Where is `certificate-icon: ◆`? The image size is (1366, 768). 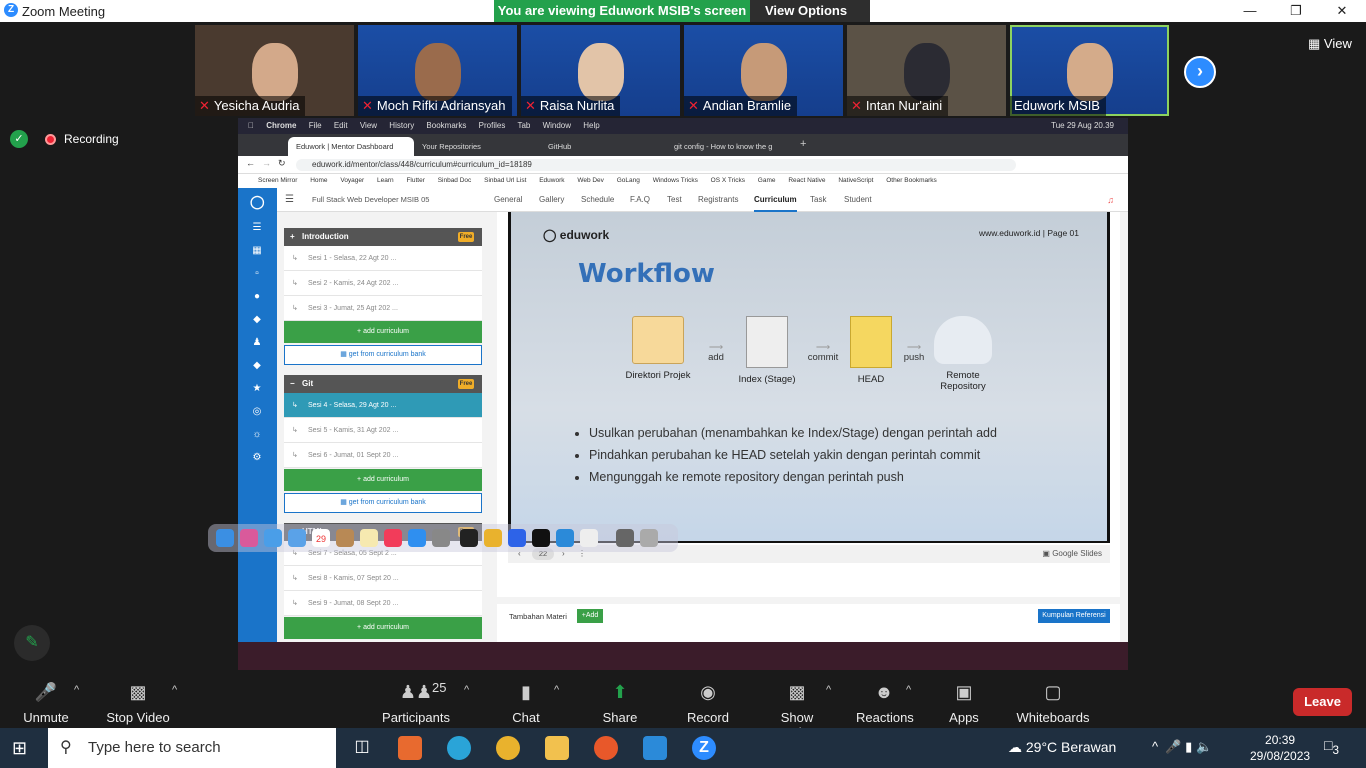
certificate-icon: ◆ is located at coordinates (257, 320).